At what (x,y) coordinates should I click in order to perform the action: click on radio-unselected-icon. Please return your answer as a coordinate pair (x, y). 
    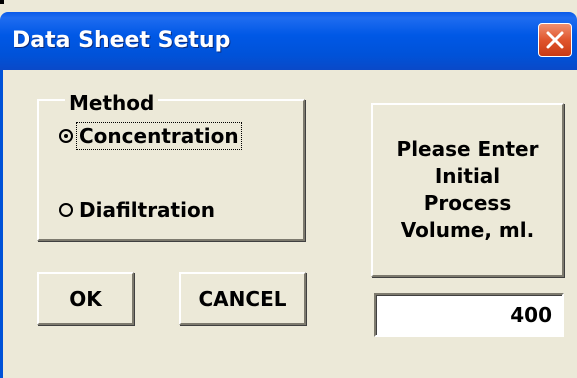
    Looking at the image, I should click on (66, 210).